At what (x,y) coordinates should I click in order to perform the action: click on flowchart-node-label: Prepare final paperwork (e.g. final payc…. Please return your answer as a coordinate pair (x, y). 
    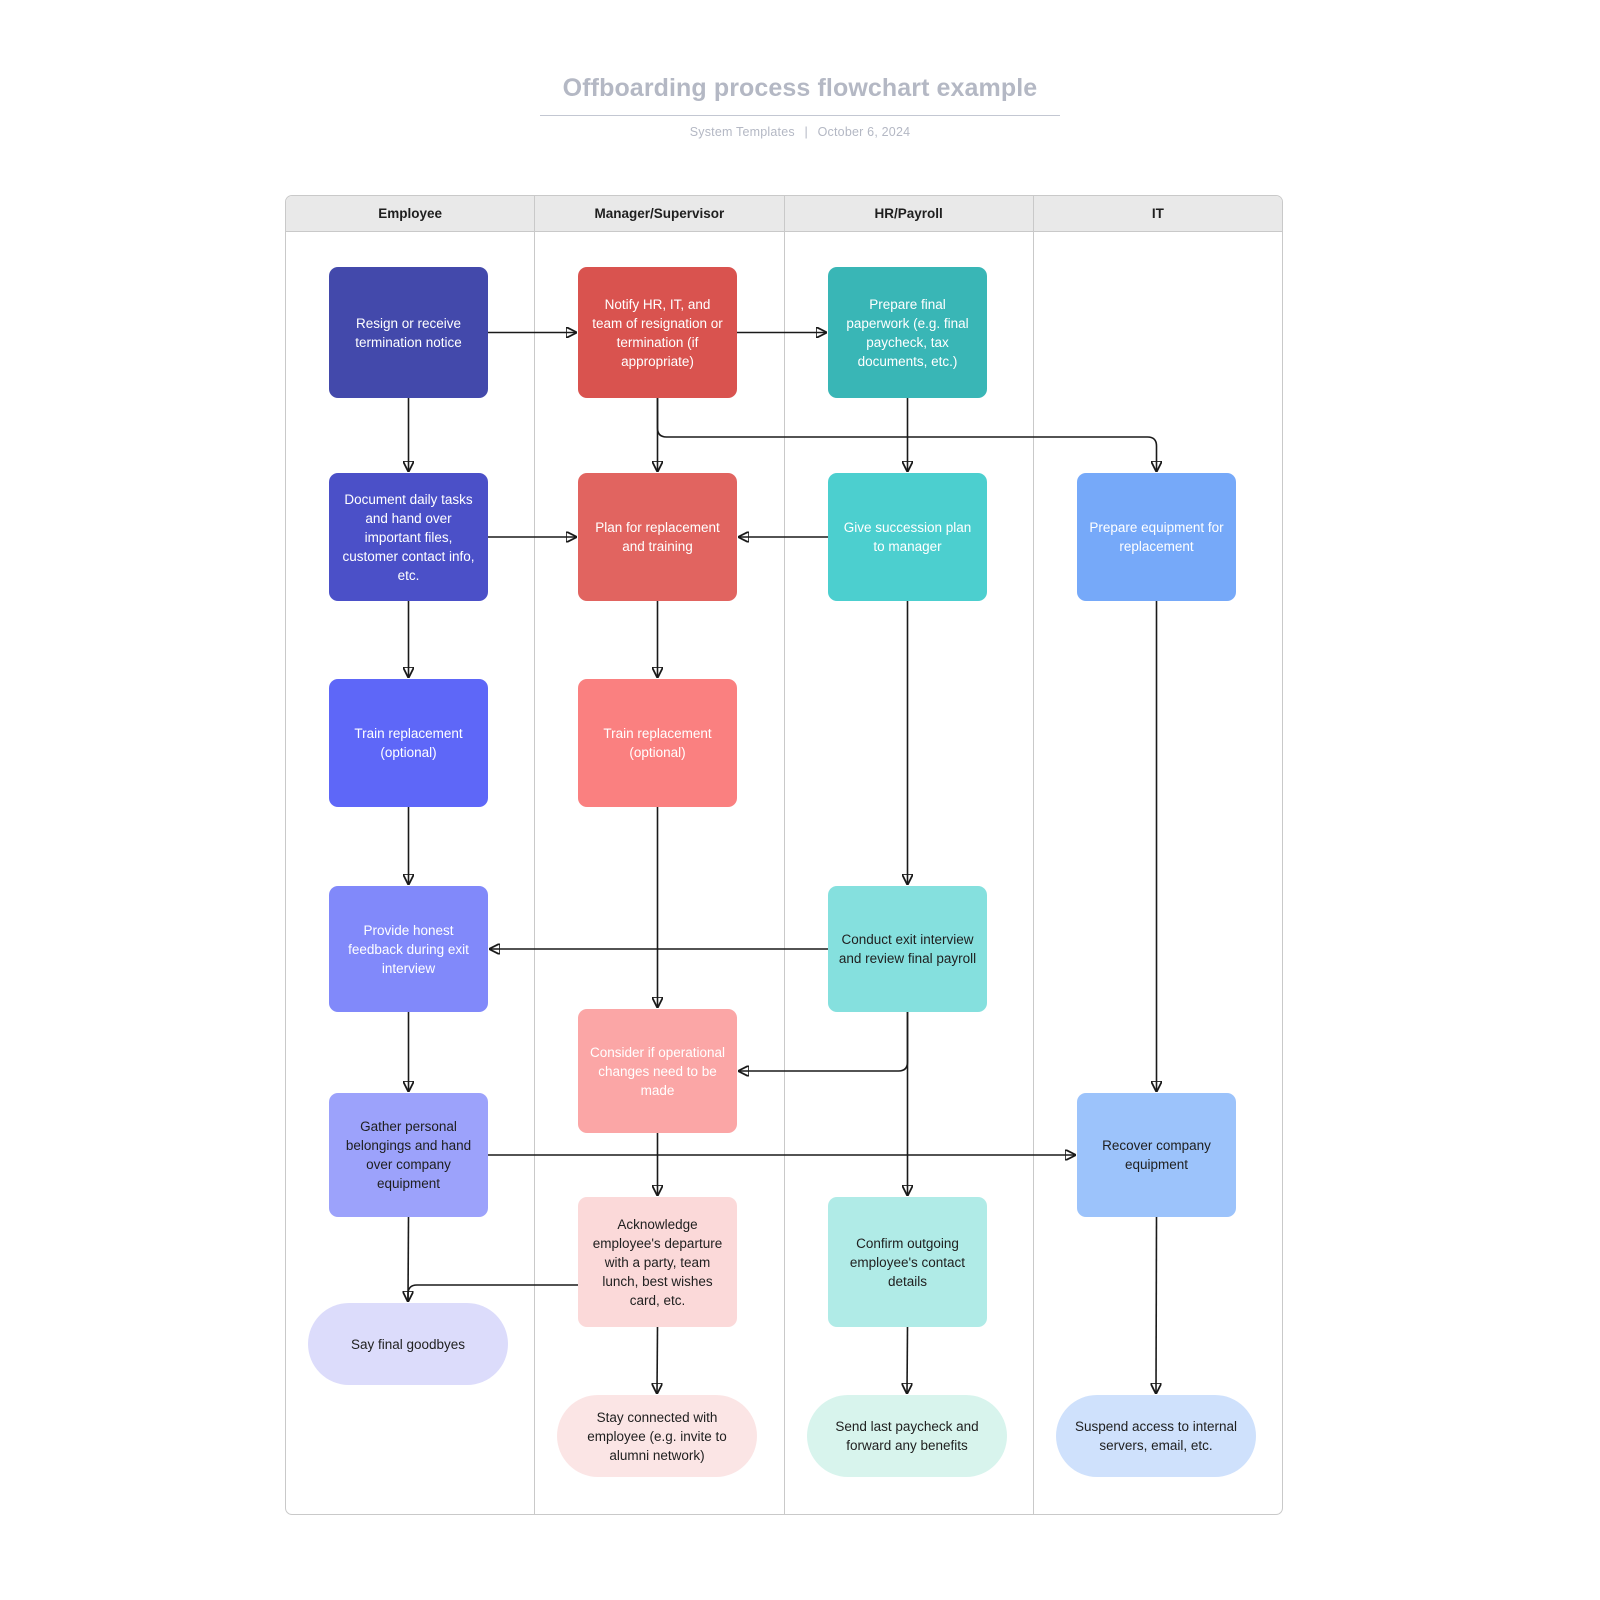
    Looking at the image, I should click on (907, 332).